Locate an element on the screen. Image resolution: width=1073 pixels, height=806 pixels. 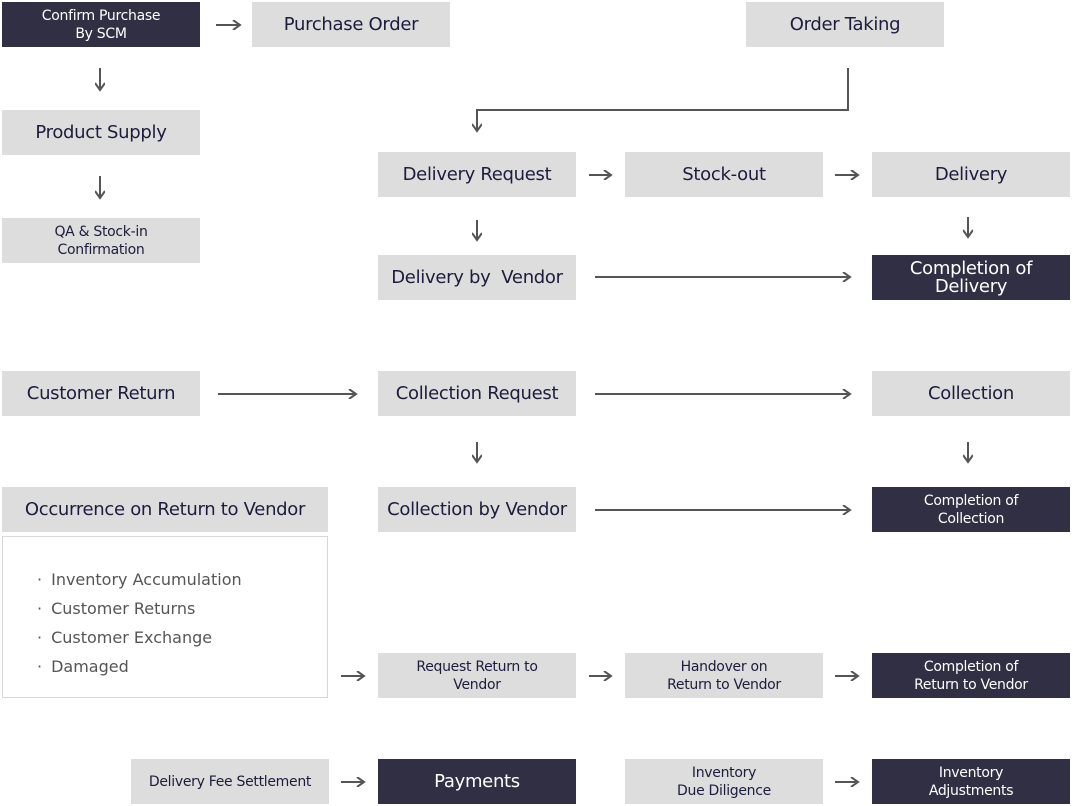
node-delivery-by-vendor: Delivery by Vendor is located at coordinates (477, 277).